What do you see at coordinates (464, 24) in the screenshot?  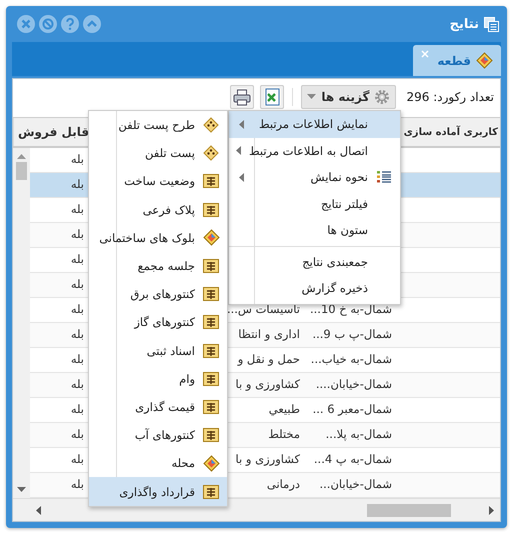 I see `window-title: نتایج` at bounding box center [464, 24].